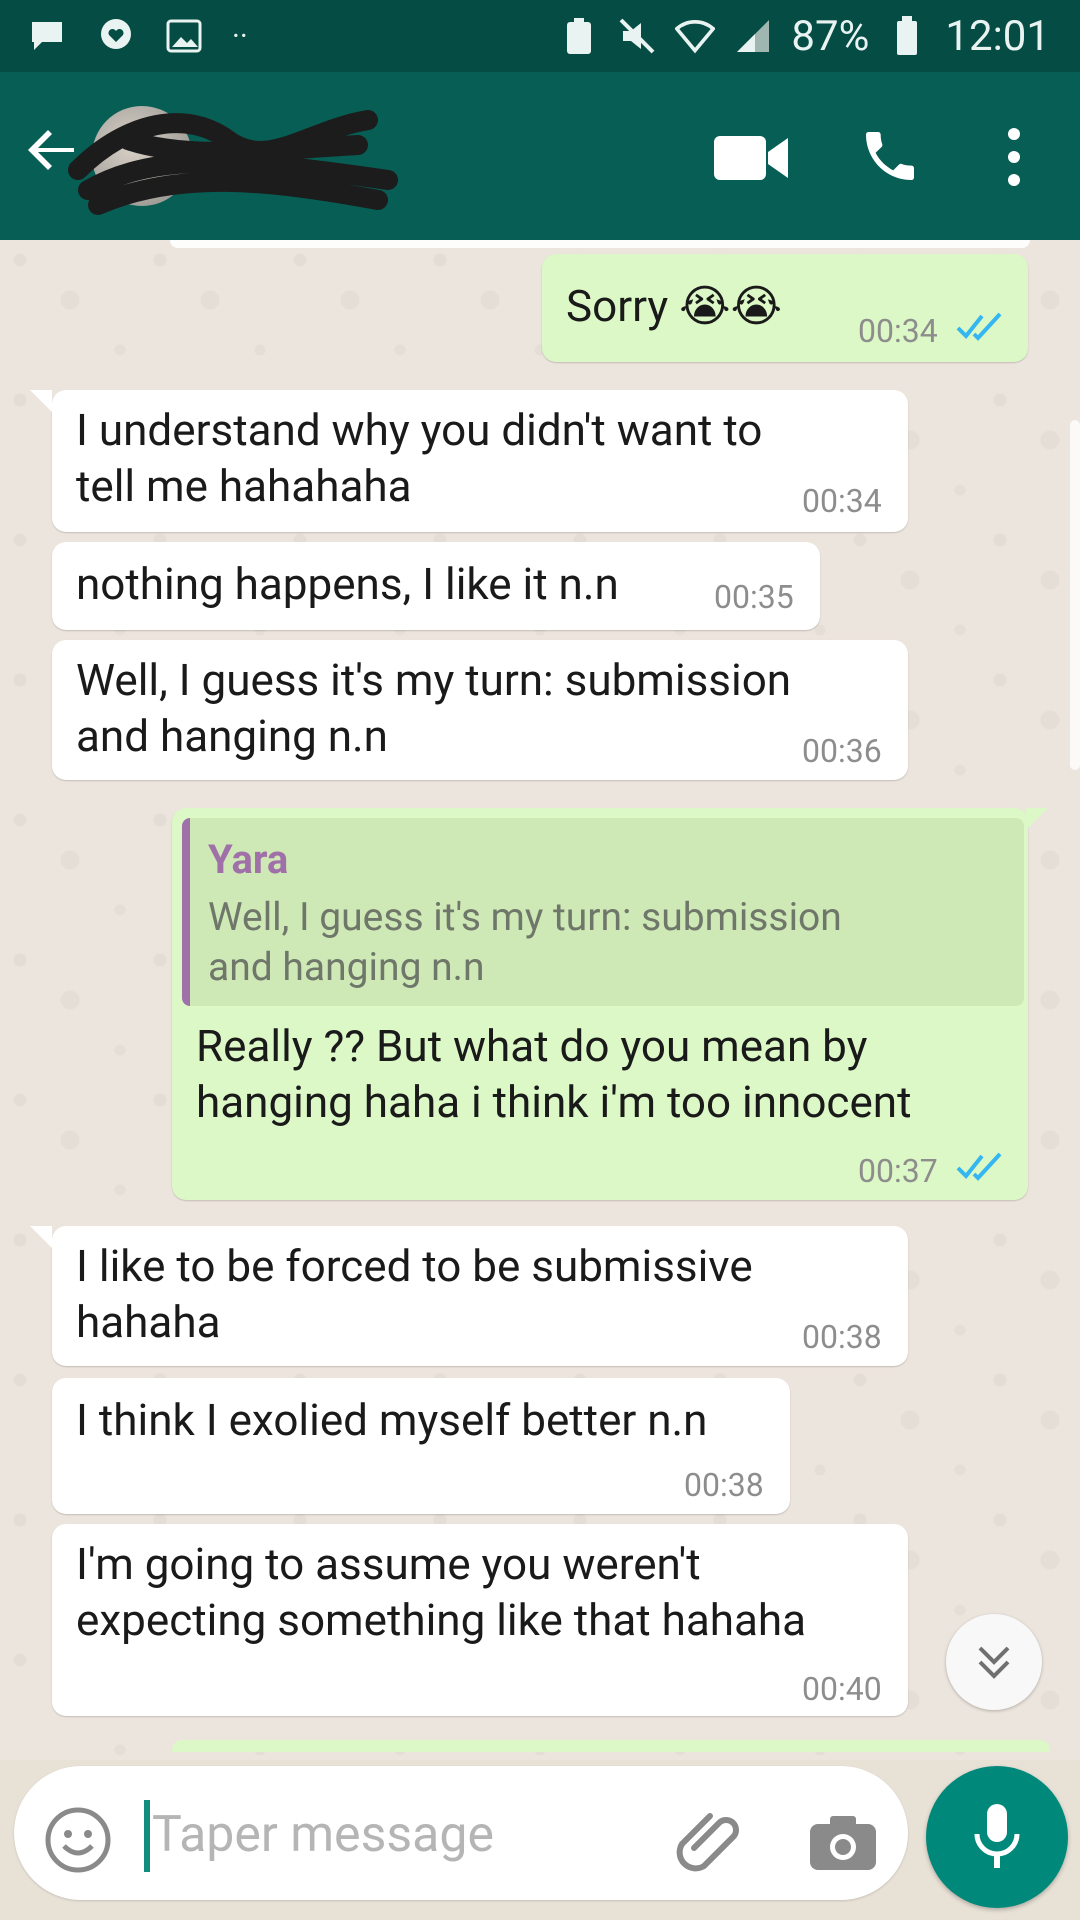 This screenshot has width=1080, height=1920. I want to click on message-text: nothing happens, I like it n.n, so click(347, 584).